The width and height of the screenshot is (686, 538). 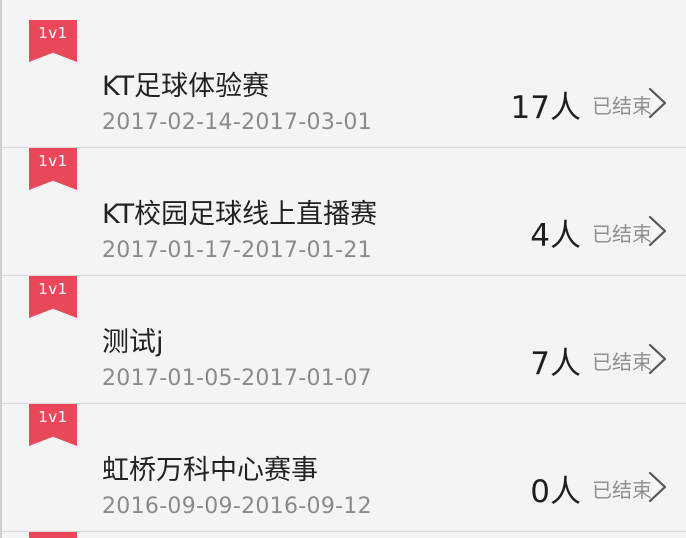 I want to click on event-dates: 2017-02-14-2017-03-01, so click(x=237, y=122).